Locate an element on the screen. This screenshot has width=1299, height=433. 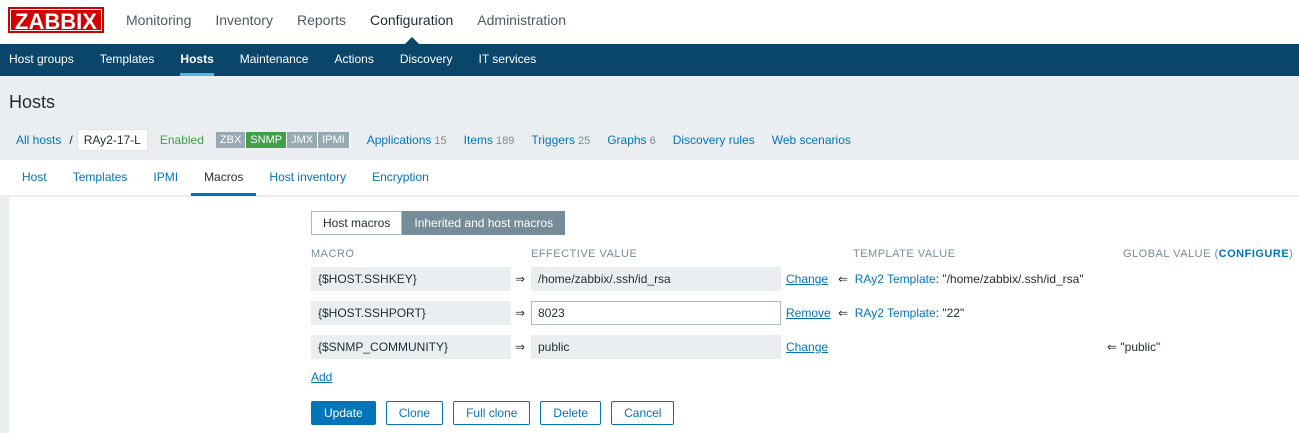
availability-ipmi: IPMI is located at coordinates (334, 140).